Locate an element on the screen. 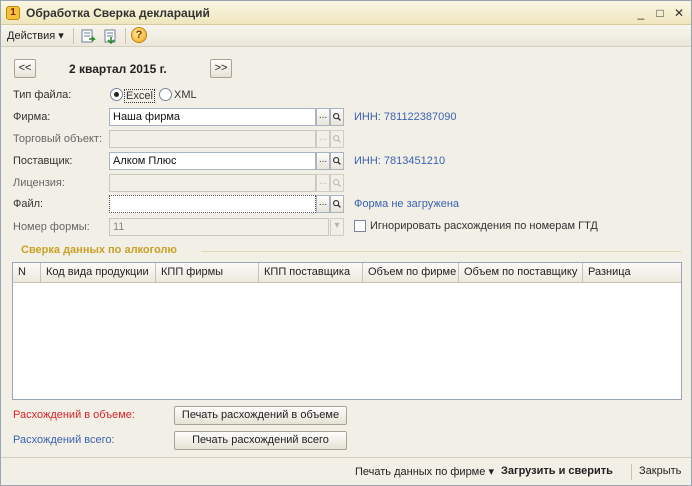 The height and width of the screenshot is (486, 692). load-compare-button: Загрузить и сверить is located at coordinates (557, 471).